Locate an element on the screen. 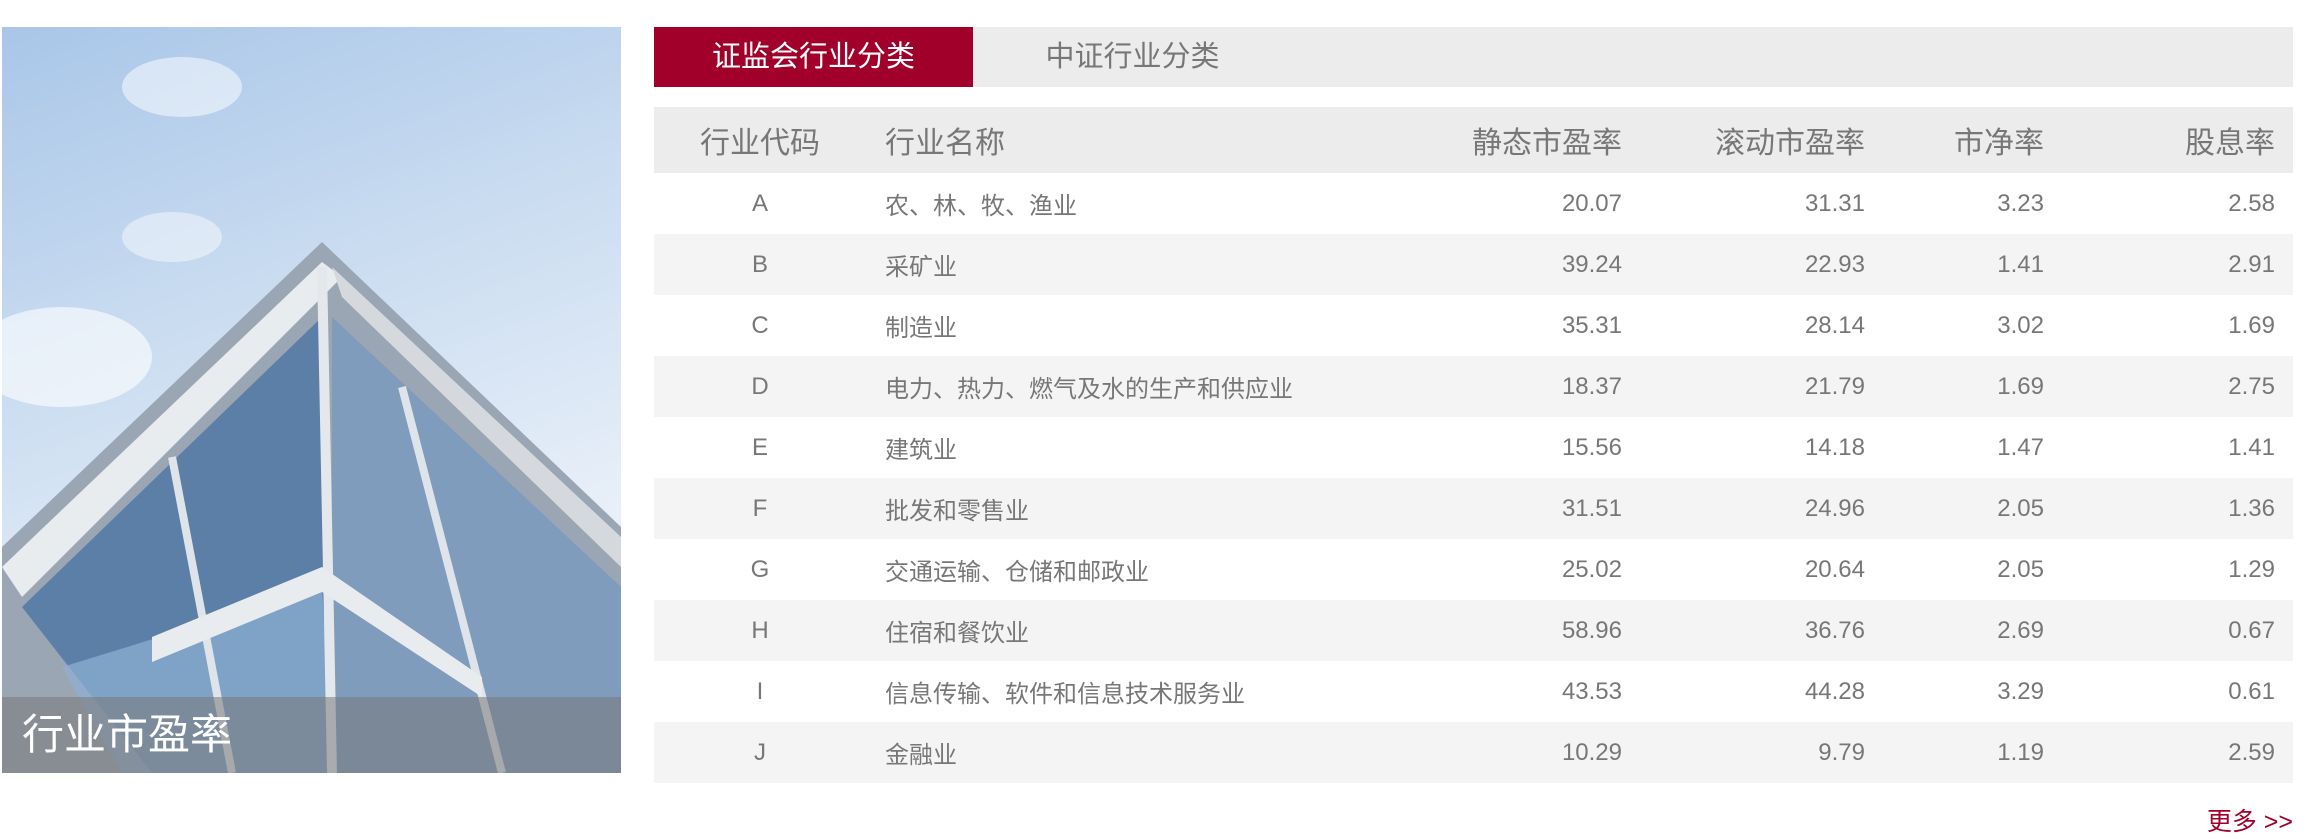  cell-dividend-yield: 1.29 is located at coordinates (2251, 569).